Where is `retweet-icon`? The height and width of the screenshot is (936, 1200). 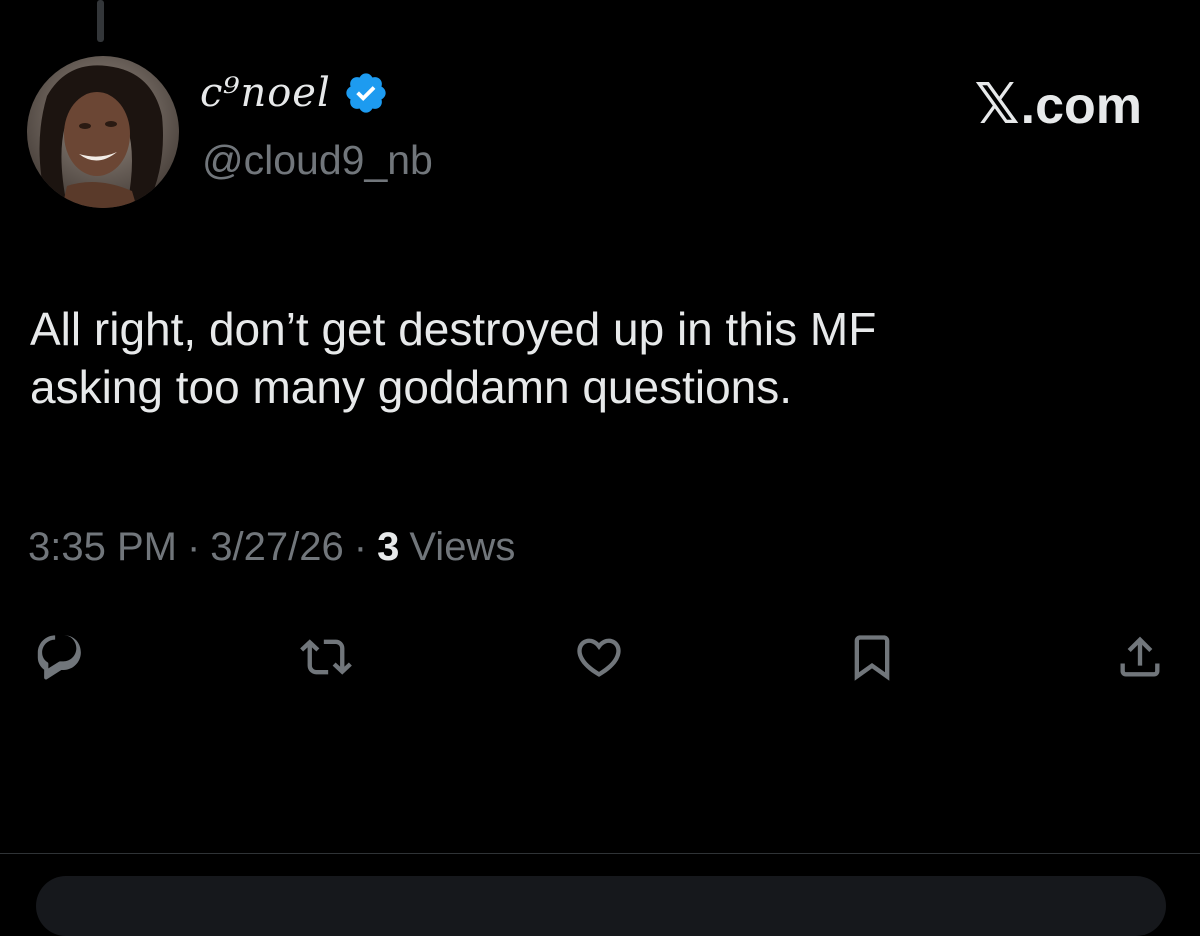 retweet-icon is located at coordinates (326, 657).